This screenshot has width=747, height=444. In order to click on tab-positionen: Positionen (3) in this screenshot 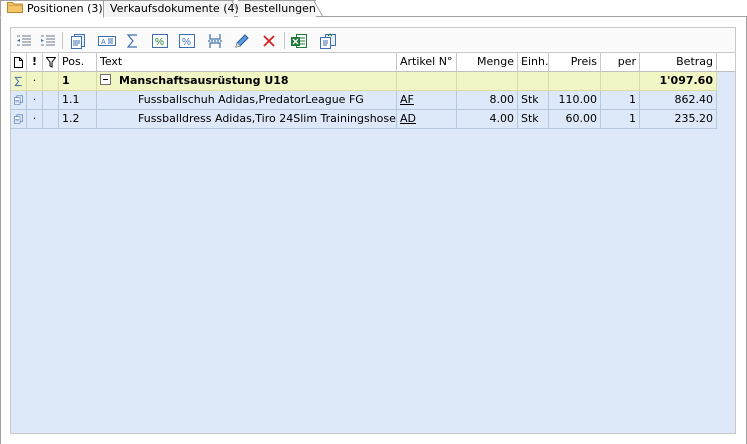, I will do `click(52, 9)`.